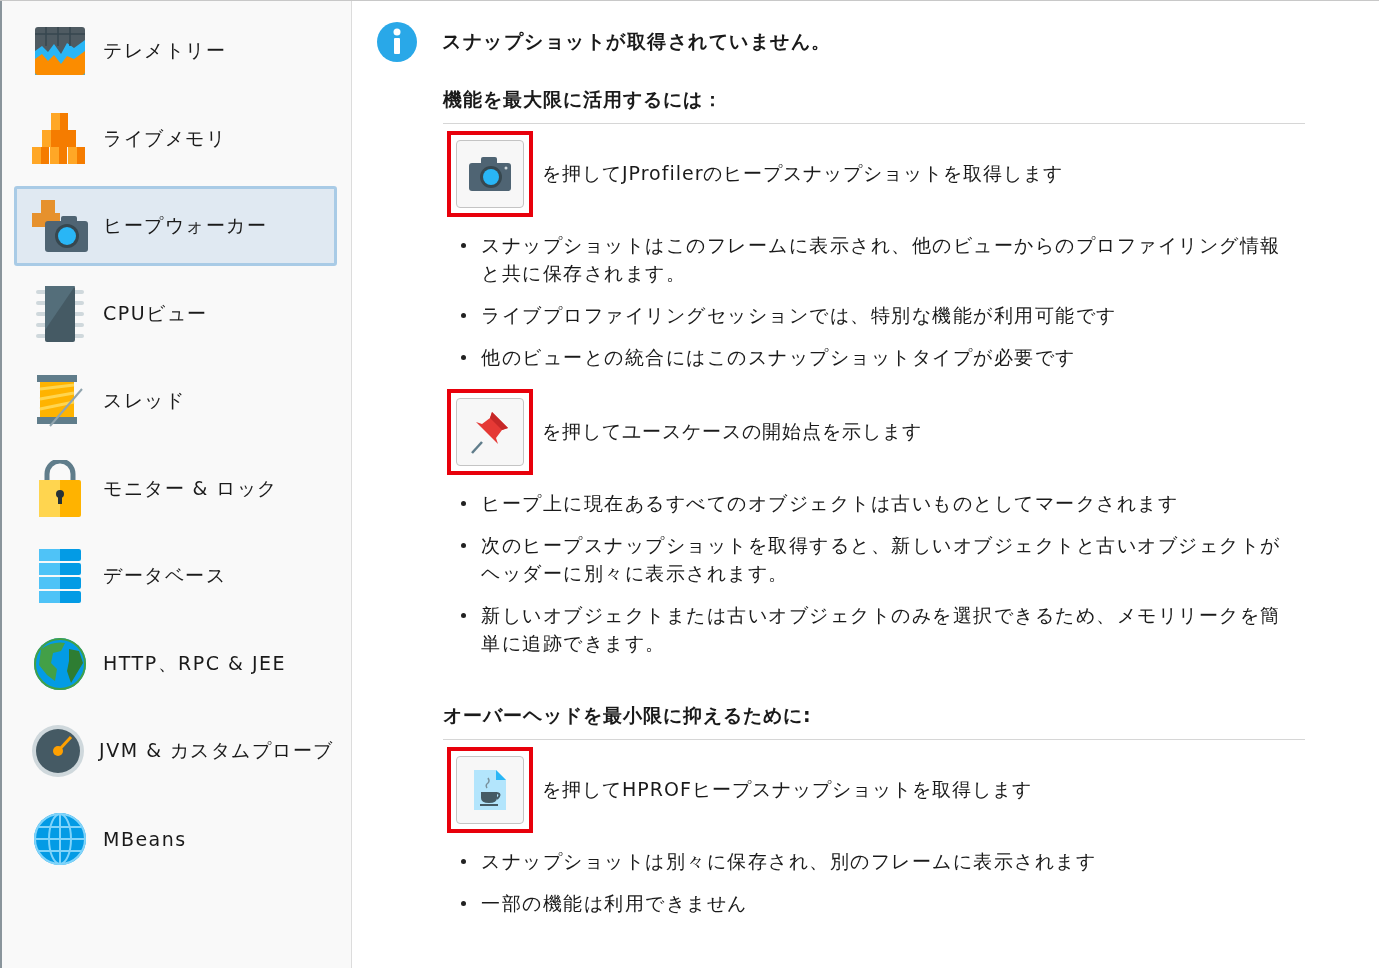  What do you see at coordinates (881, 629) in the screenshot?
I see `bullet-text: 新しいオブジェクトまたは古いオブジェクトのみを選択できるため、メモリリークを簡単に追跡できます。` at bounding box center [881, 629].